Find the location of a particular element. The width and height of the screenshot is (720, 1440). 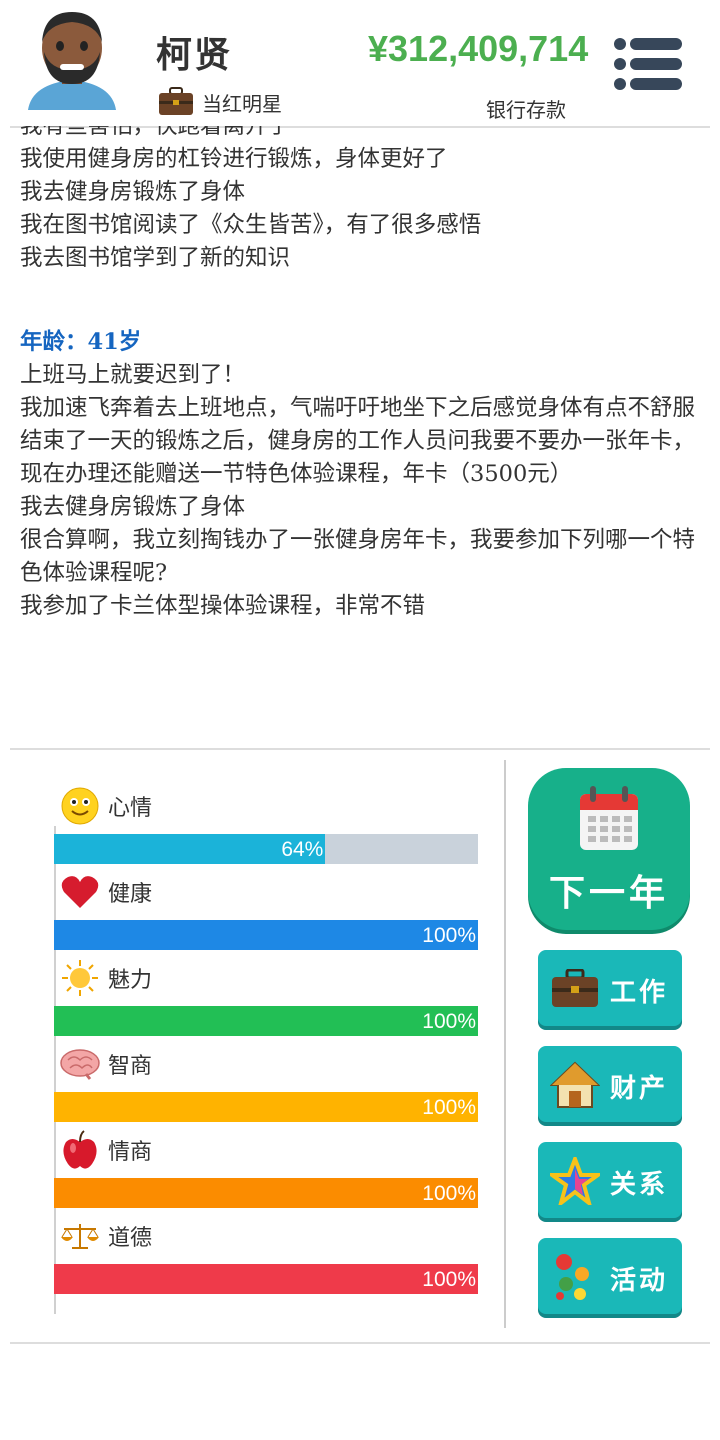

stat-bar: 64% is located at coordinates (266, 849).